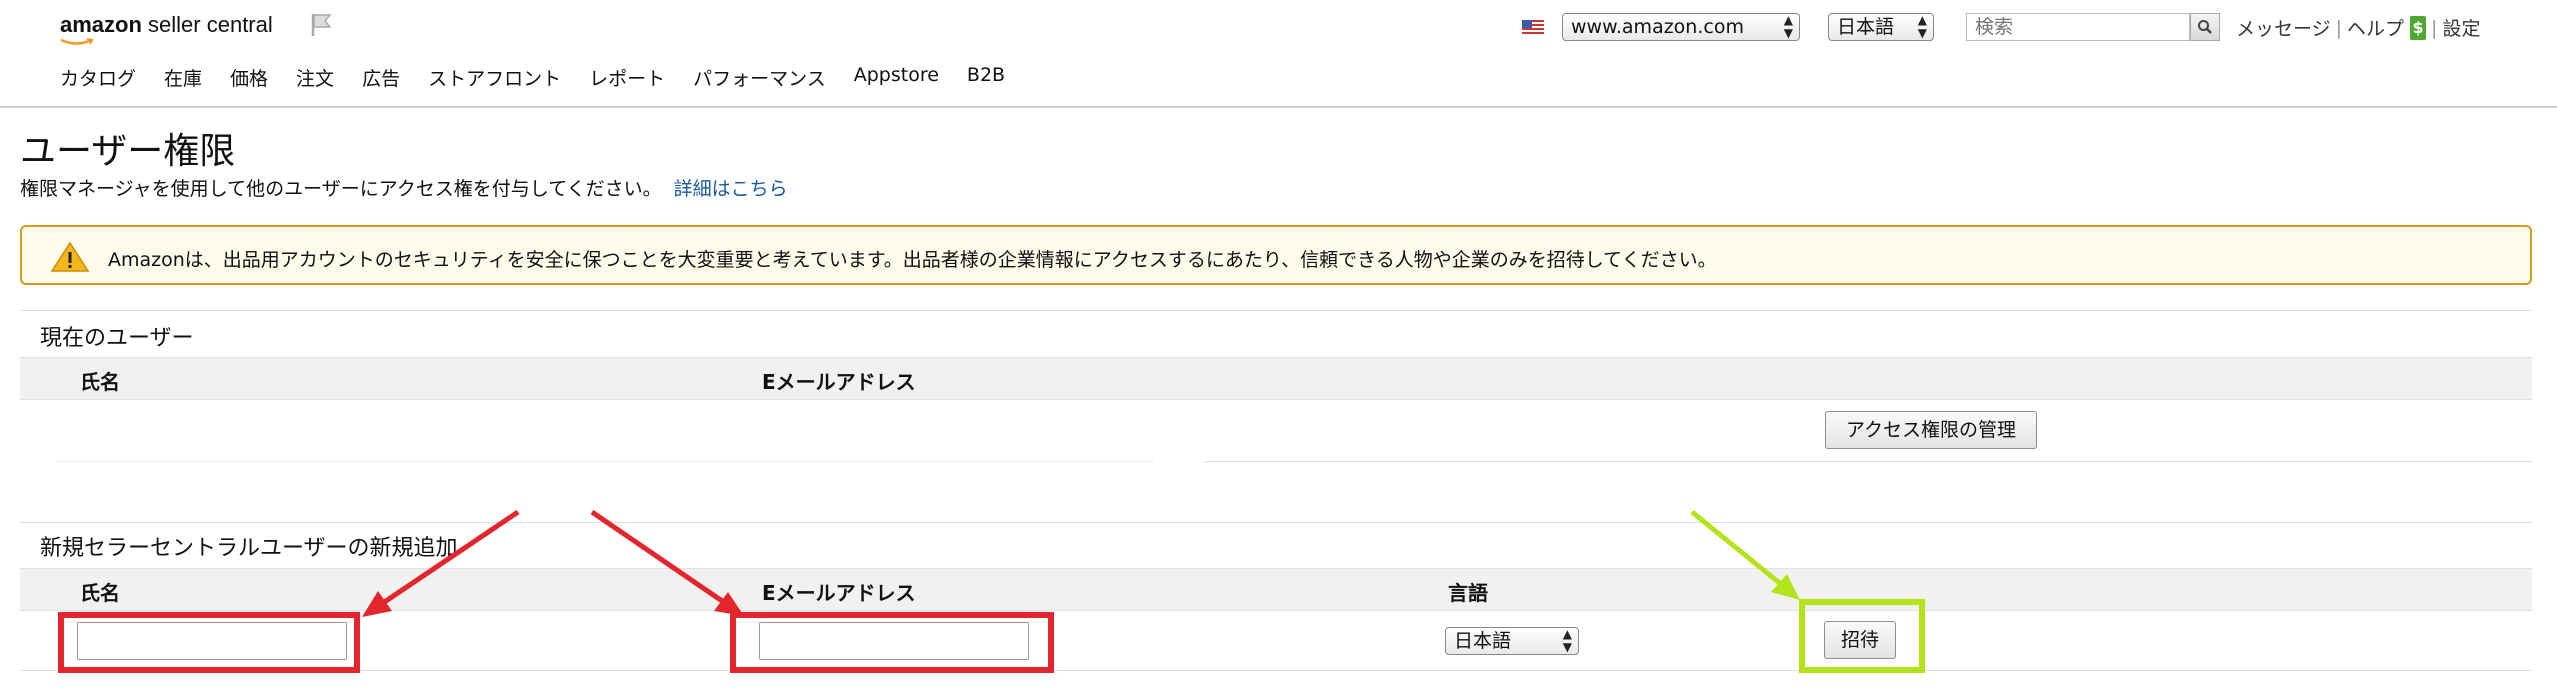  I want to click on nav-item-advertising: 広告, so click(381, 77).